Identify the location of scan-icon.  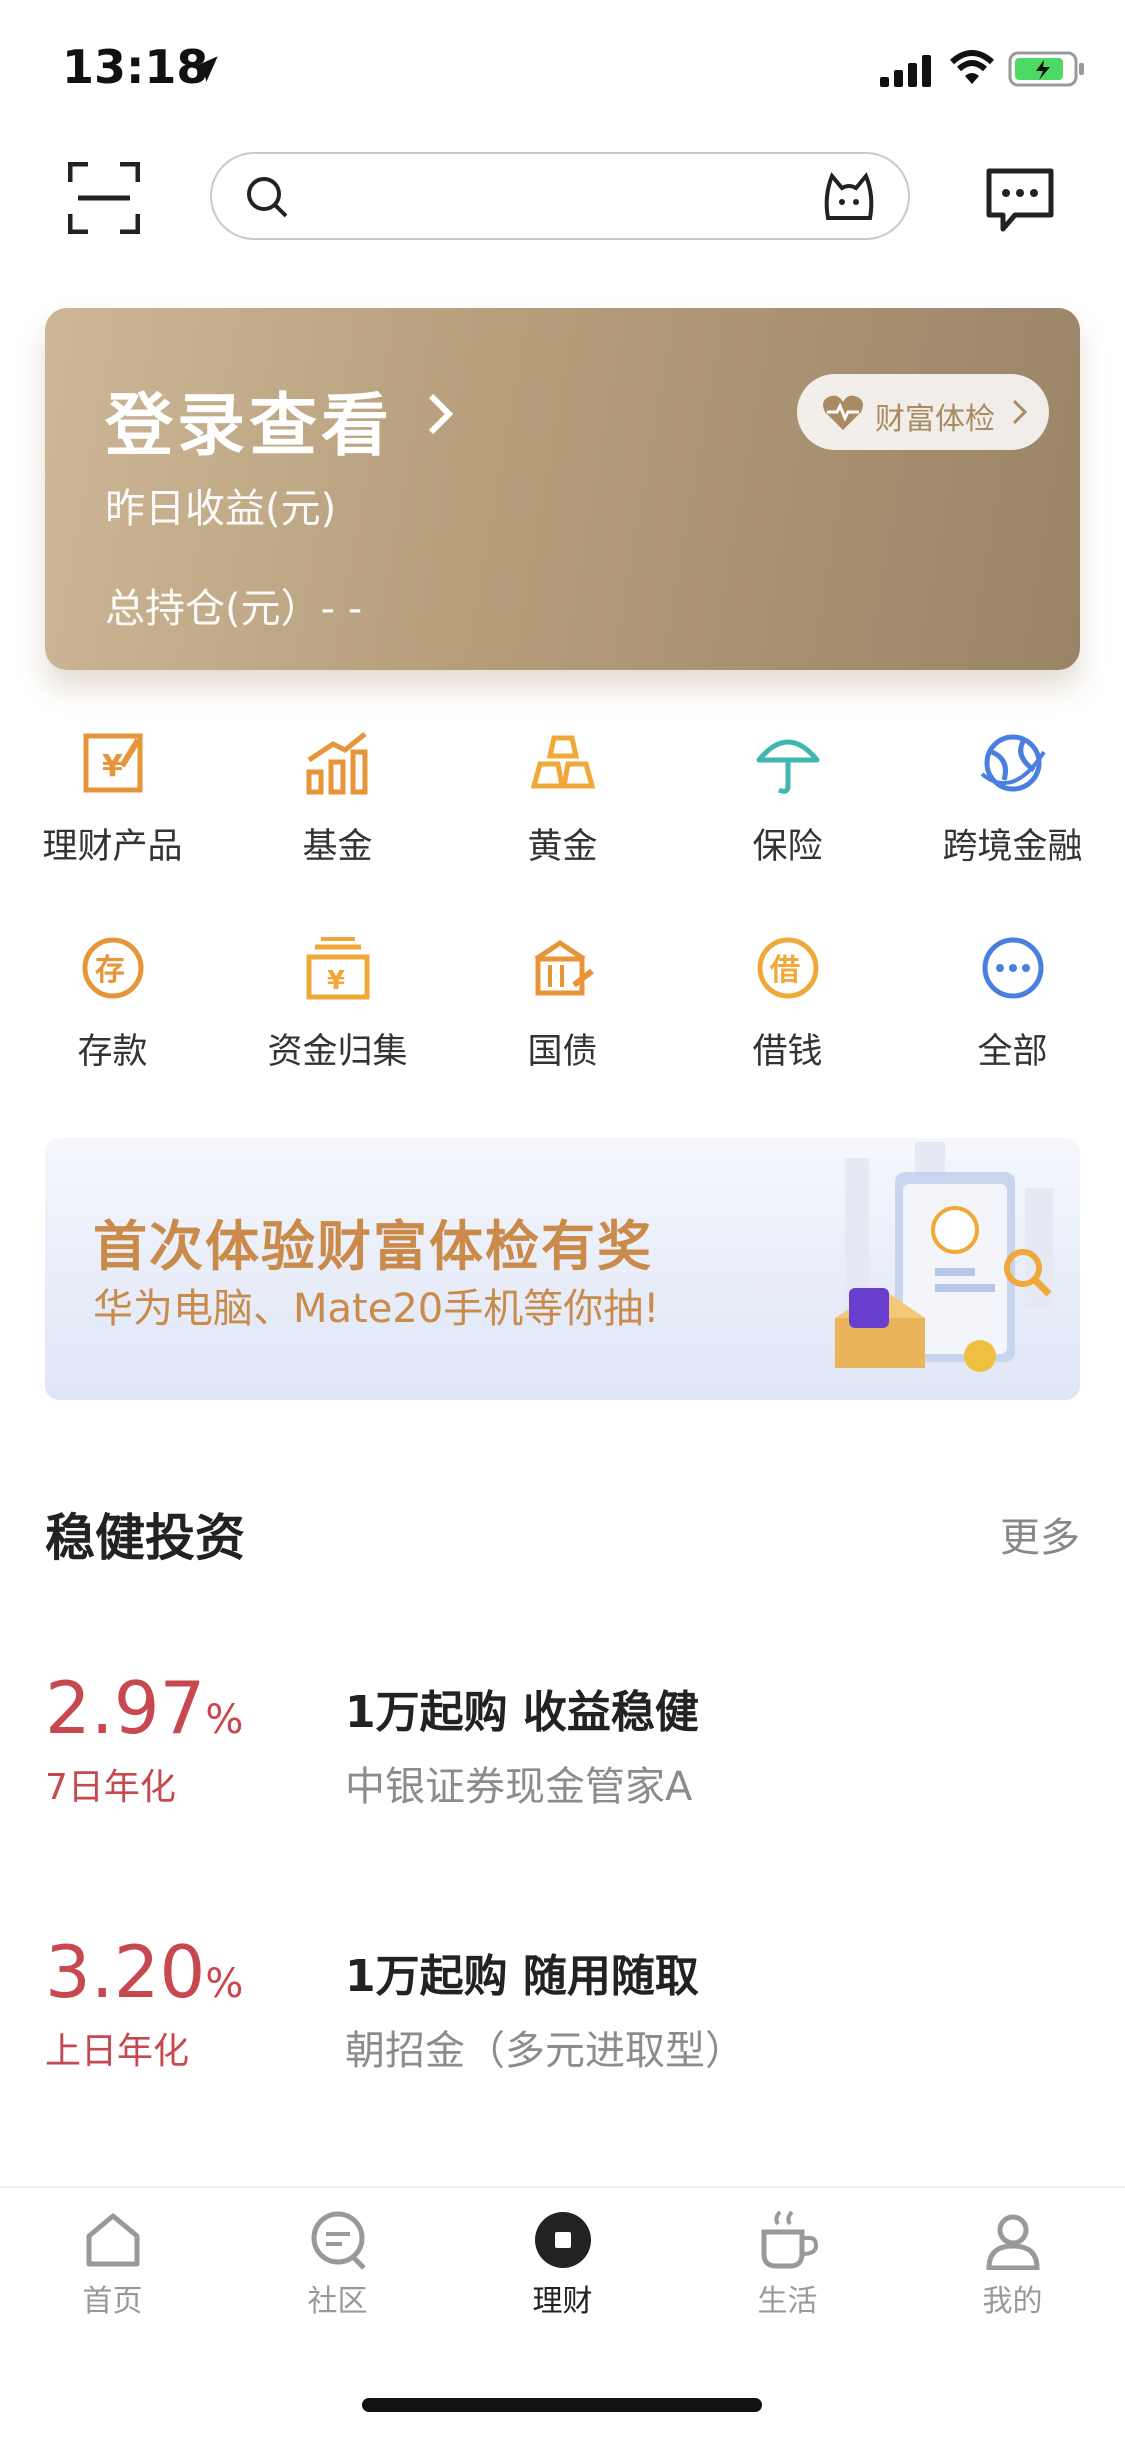
(104, 198).